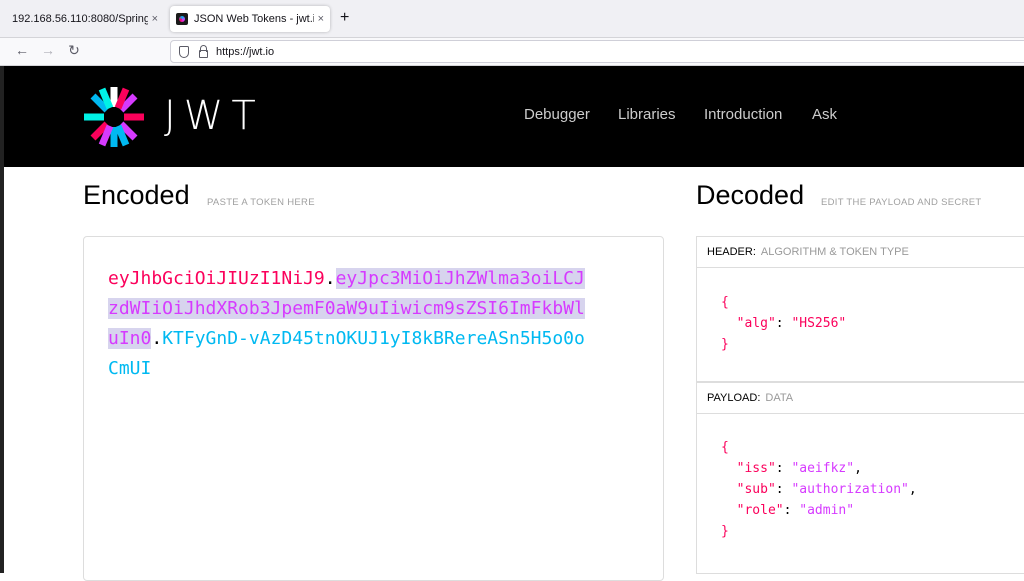 This screenshot has height=581, width=1024. Describe the element at coordinates (245, 52) in the screenshot. I see `url-text: https://jwt.io` at that location.